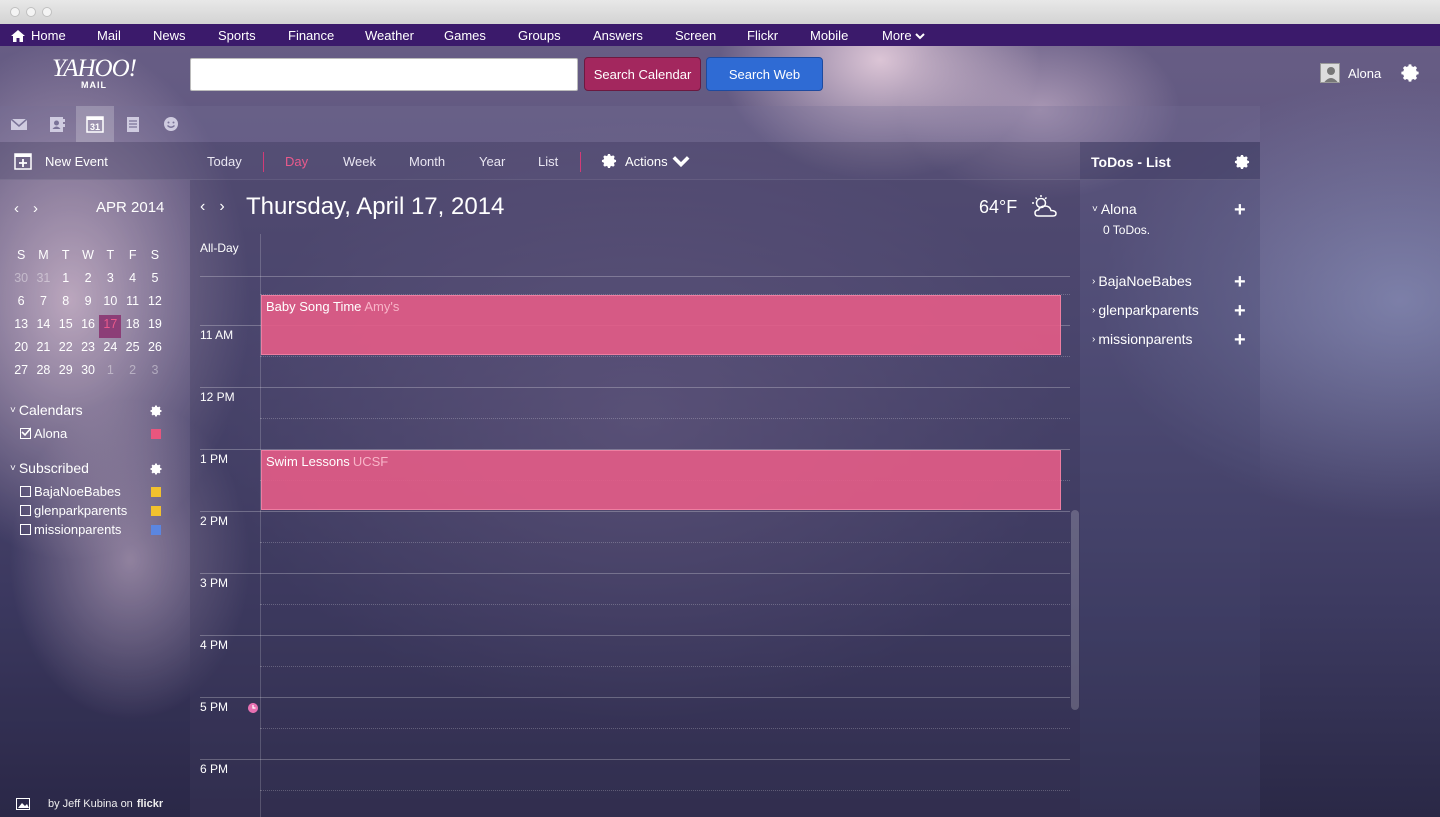 This screenshot has height=817, width=1440. I want to click on contacts-tab, so click(57, 124).